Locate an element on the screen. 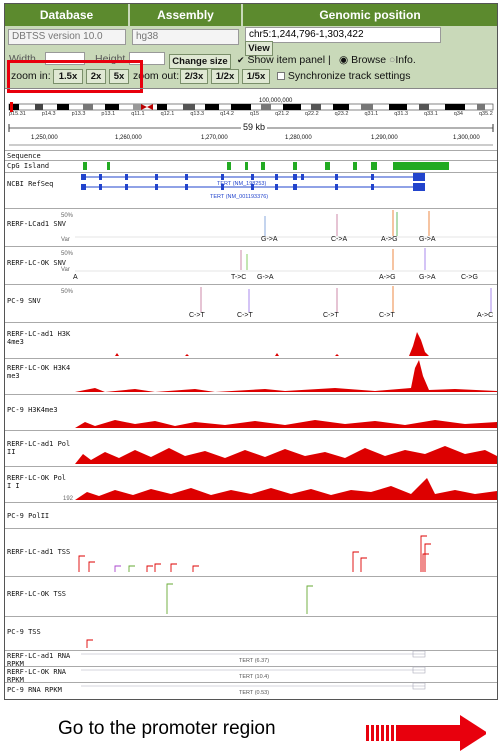 The height and width of the screenshot is (755, 502). band-label: q23.2 is located at coordinates (341, 114).